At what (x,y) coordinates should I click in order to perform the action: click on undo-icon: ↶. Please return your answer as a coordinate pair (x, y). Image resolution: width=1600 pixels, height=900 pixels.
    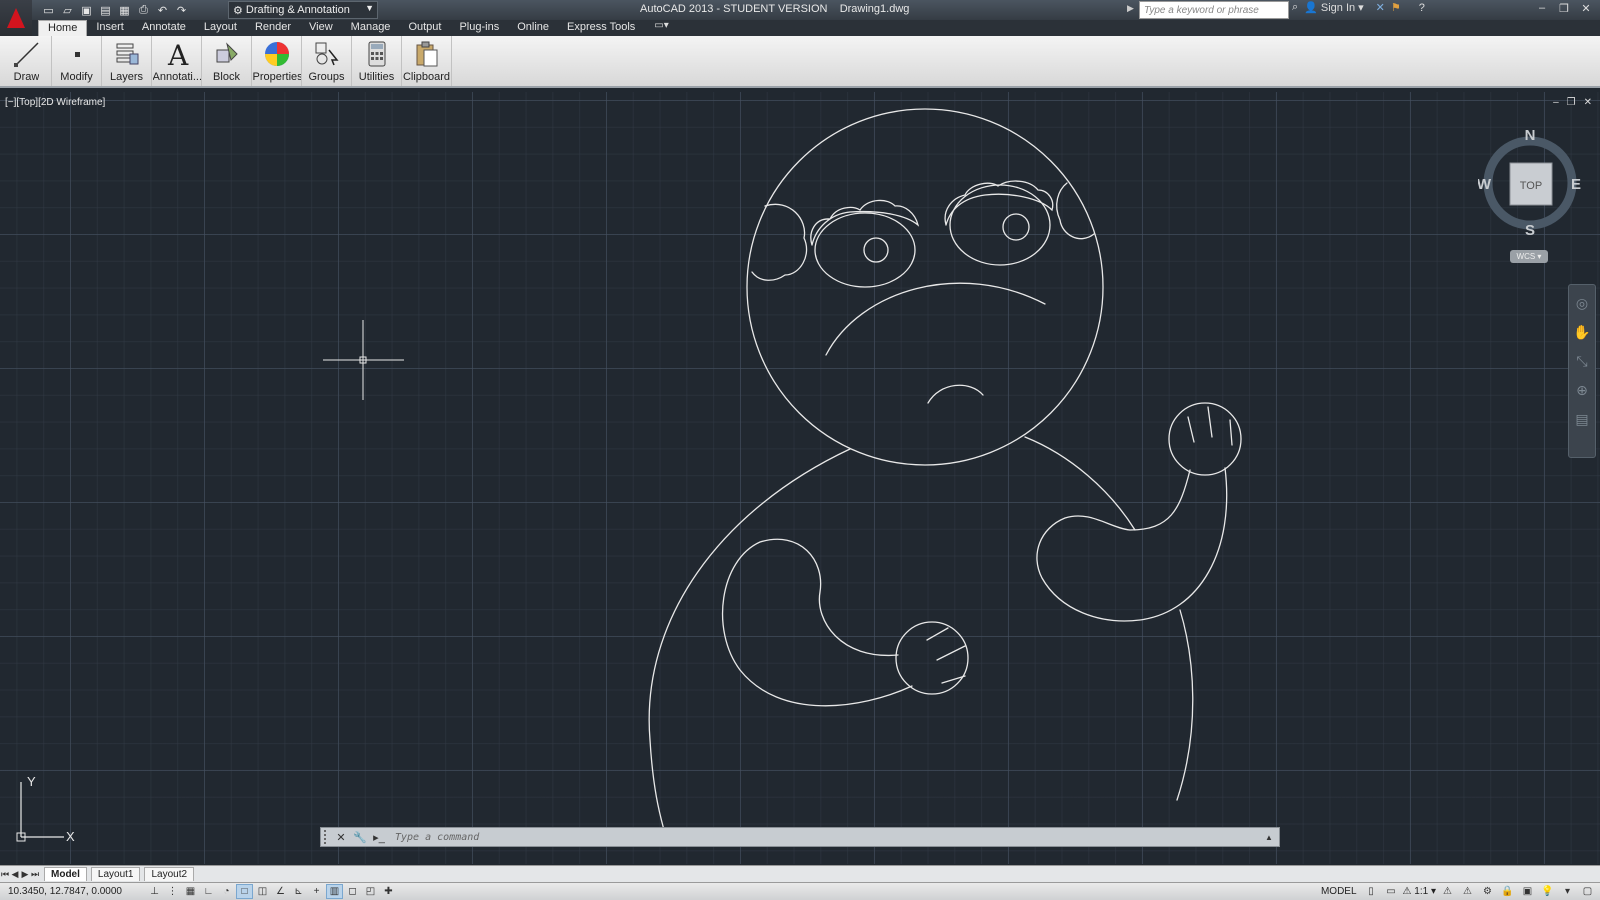
    Looking at the image, I should click on (162, 10).